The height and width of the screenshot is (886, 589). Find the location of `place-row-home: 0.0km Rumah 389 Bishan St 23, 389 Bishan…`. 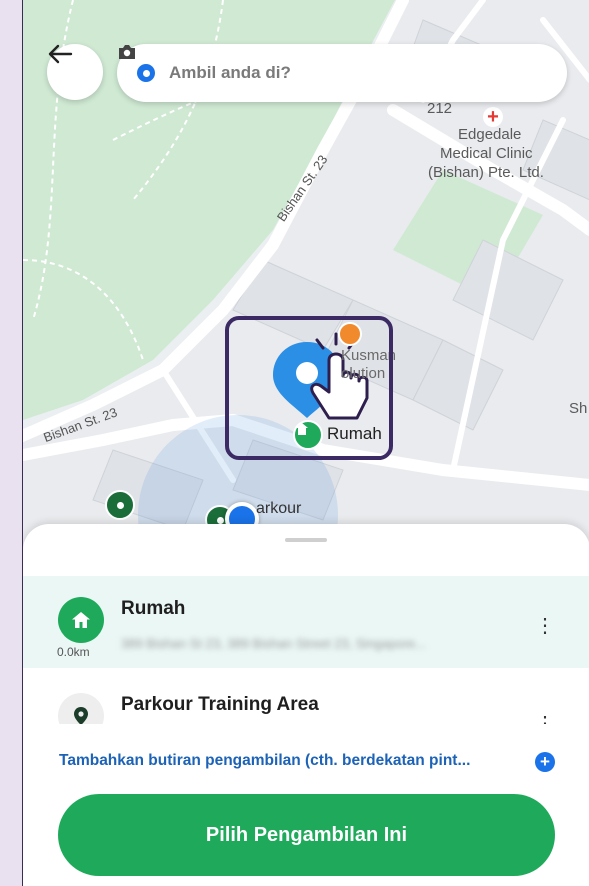

place-row-home: 0.0km Rumah 389 Bishan St 23, 389 Bishan… is located at coordinates (306, 622).